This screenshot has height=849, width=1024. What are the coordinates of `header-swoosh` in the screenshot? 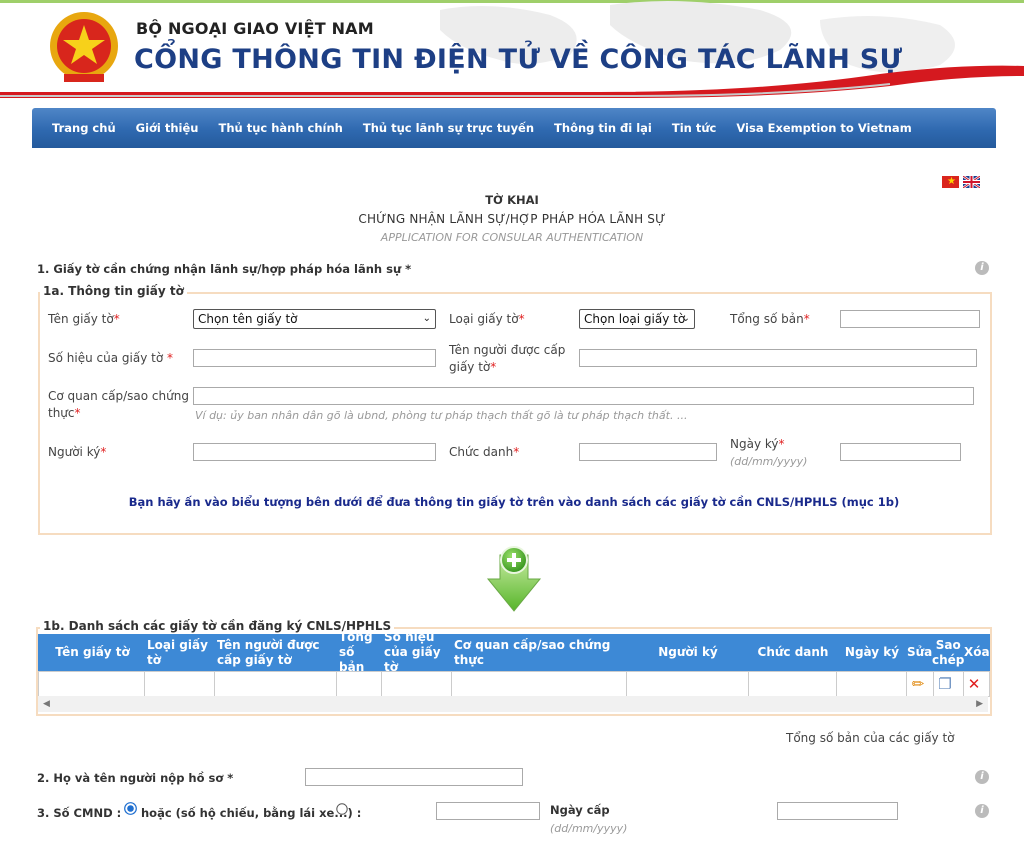 It's located at (512, 81).